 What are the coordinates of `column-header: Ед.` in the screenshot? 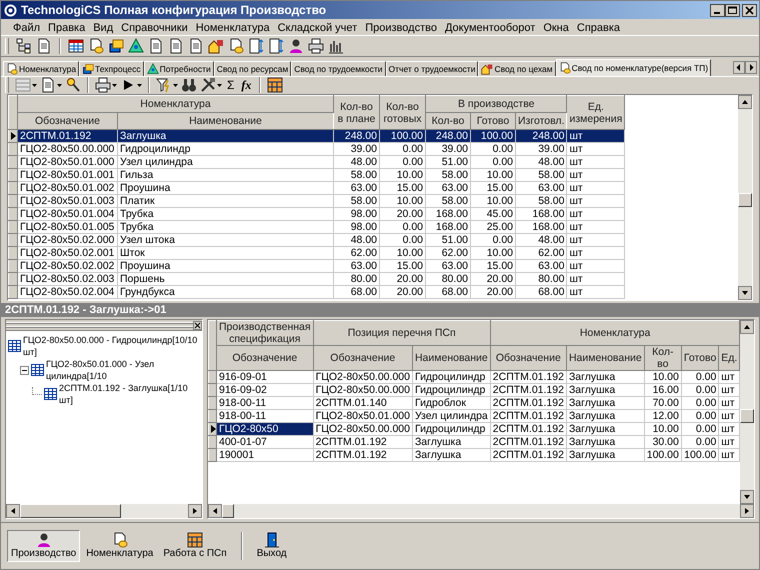 It's located at (729, 358).